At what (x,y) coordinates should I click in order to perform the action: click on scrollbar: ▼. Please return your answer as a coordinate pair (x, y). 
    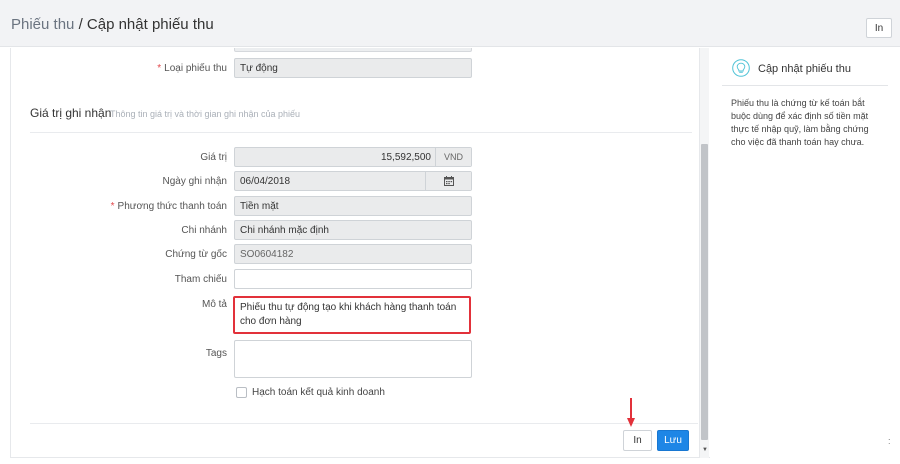
    Looking at the image, I should click on (704, 253).